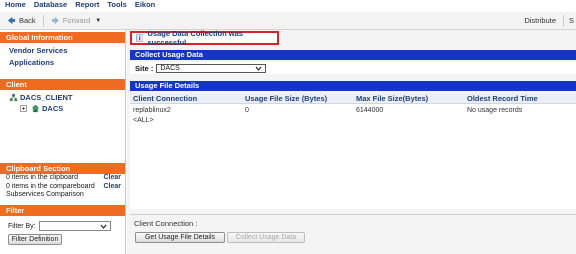 Image resolution: width=576 pixels, height=254 pixels. Describe the element at coordinates (22, 226) in the screenshot. I see `filter-by-label: Filter By:` at that location.